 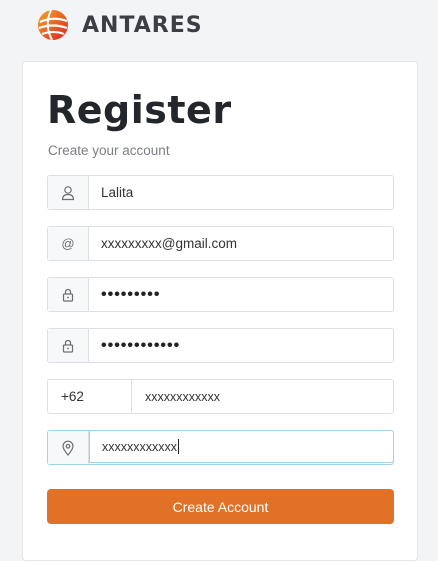 I want to click on name-field: Lalita, so click(x=220, y=192).